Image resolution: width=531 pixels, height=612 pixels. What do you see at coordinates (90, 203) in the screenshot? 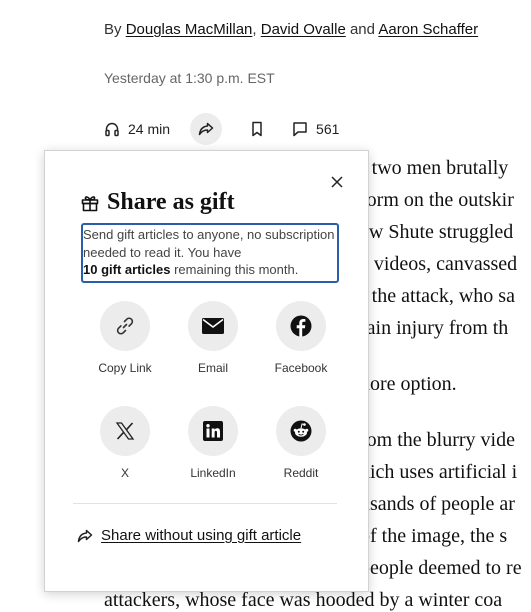
I see `gift-icon` at bounding box center [90, 203].